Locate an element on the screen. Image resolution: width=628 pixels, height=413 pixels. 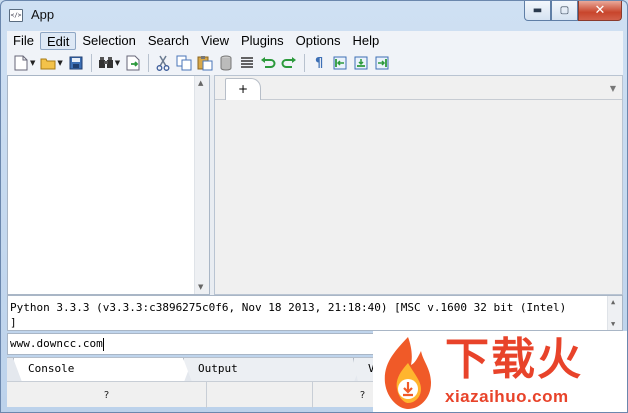
new-file-dropdown-icon: ▼ is located at coordinates (32, 63).